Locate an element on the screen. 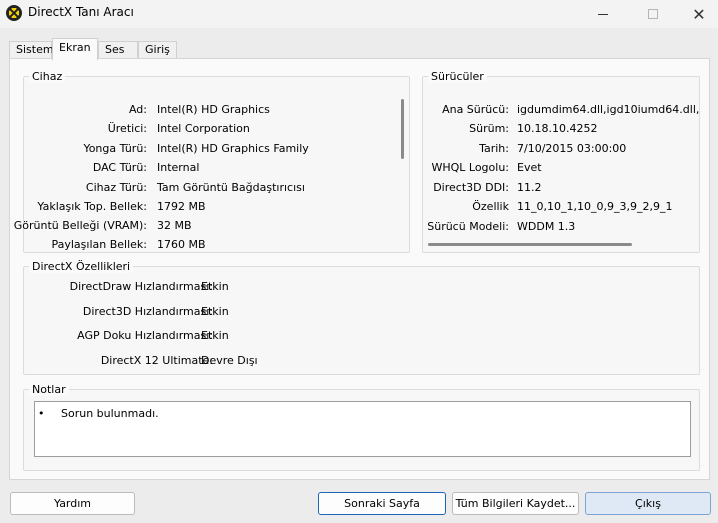 The height and width of the screenshot is (523, 718). device-manufacturer-label: Üretici: is located at coordinates (127, 128).